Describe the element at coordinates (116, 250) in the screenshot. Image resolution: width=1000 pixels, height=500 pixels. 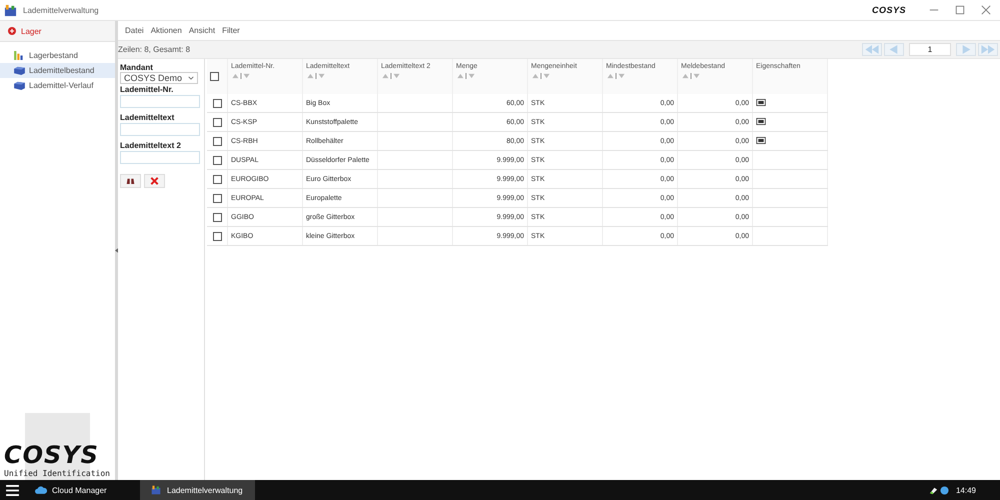
I see `collapse-arrow-icon` at that location.